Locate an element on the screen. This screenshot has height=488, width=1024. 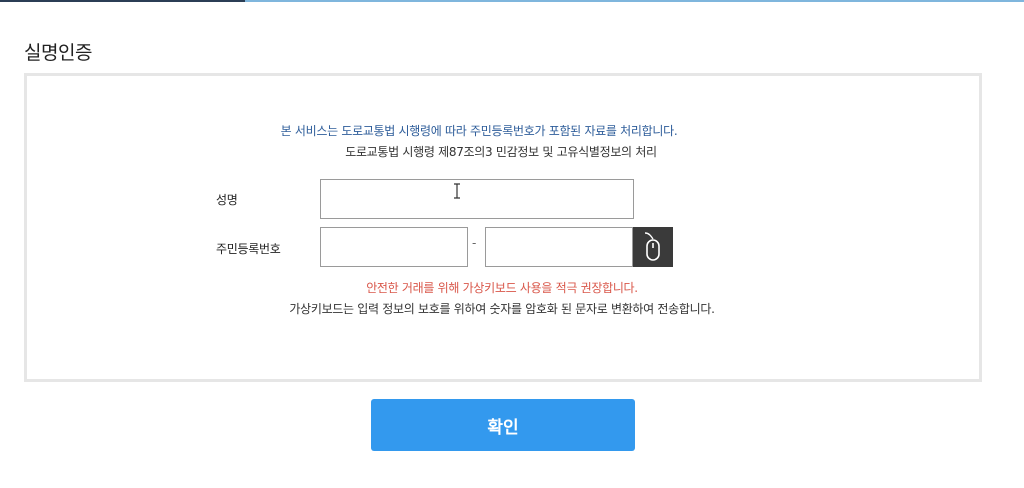
top-border-light-segment is located at coordinates (634, 1).